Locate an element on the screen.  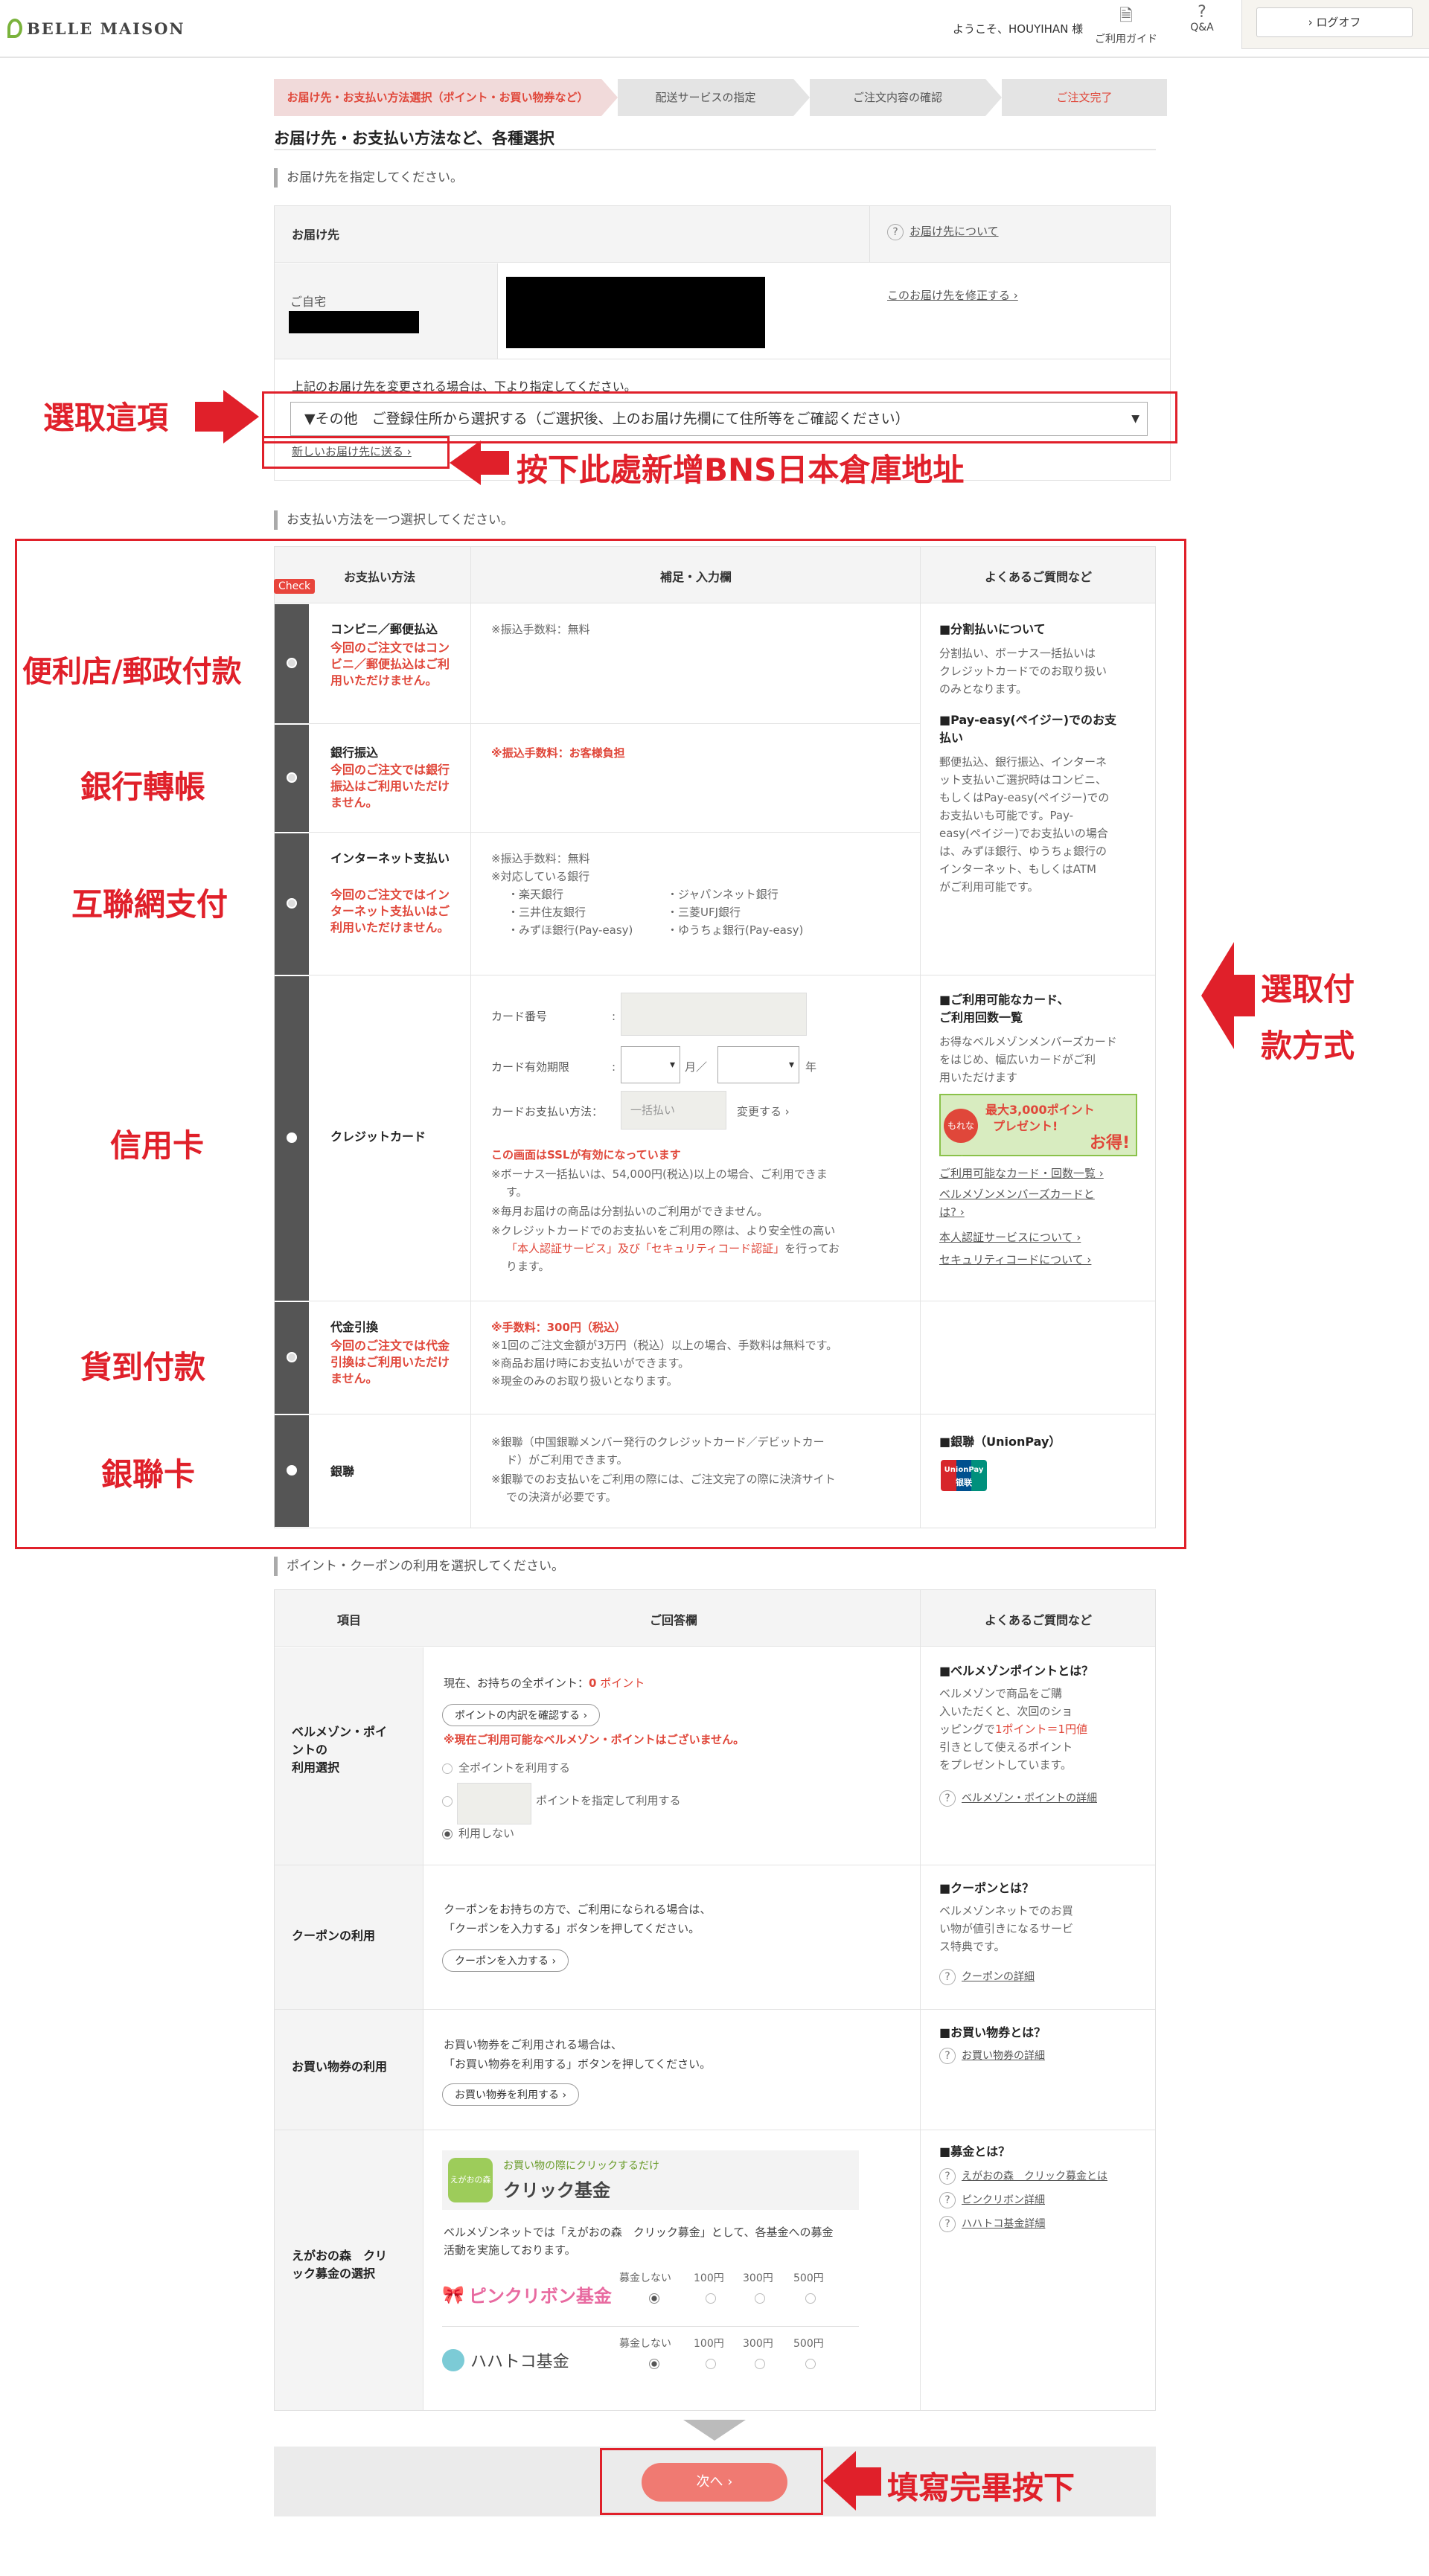
leaf-icon is located at coordinates (14, 29).